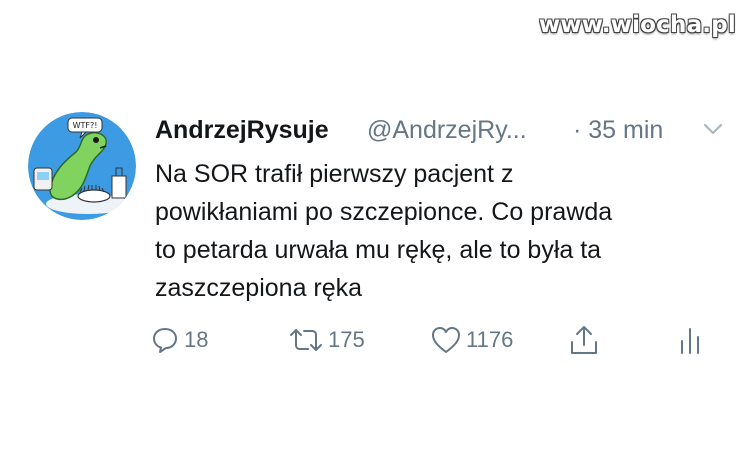 The width and height of the screenshot is (750, 461). I want to click on chevron-down-icon, so click(713, 129).